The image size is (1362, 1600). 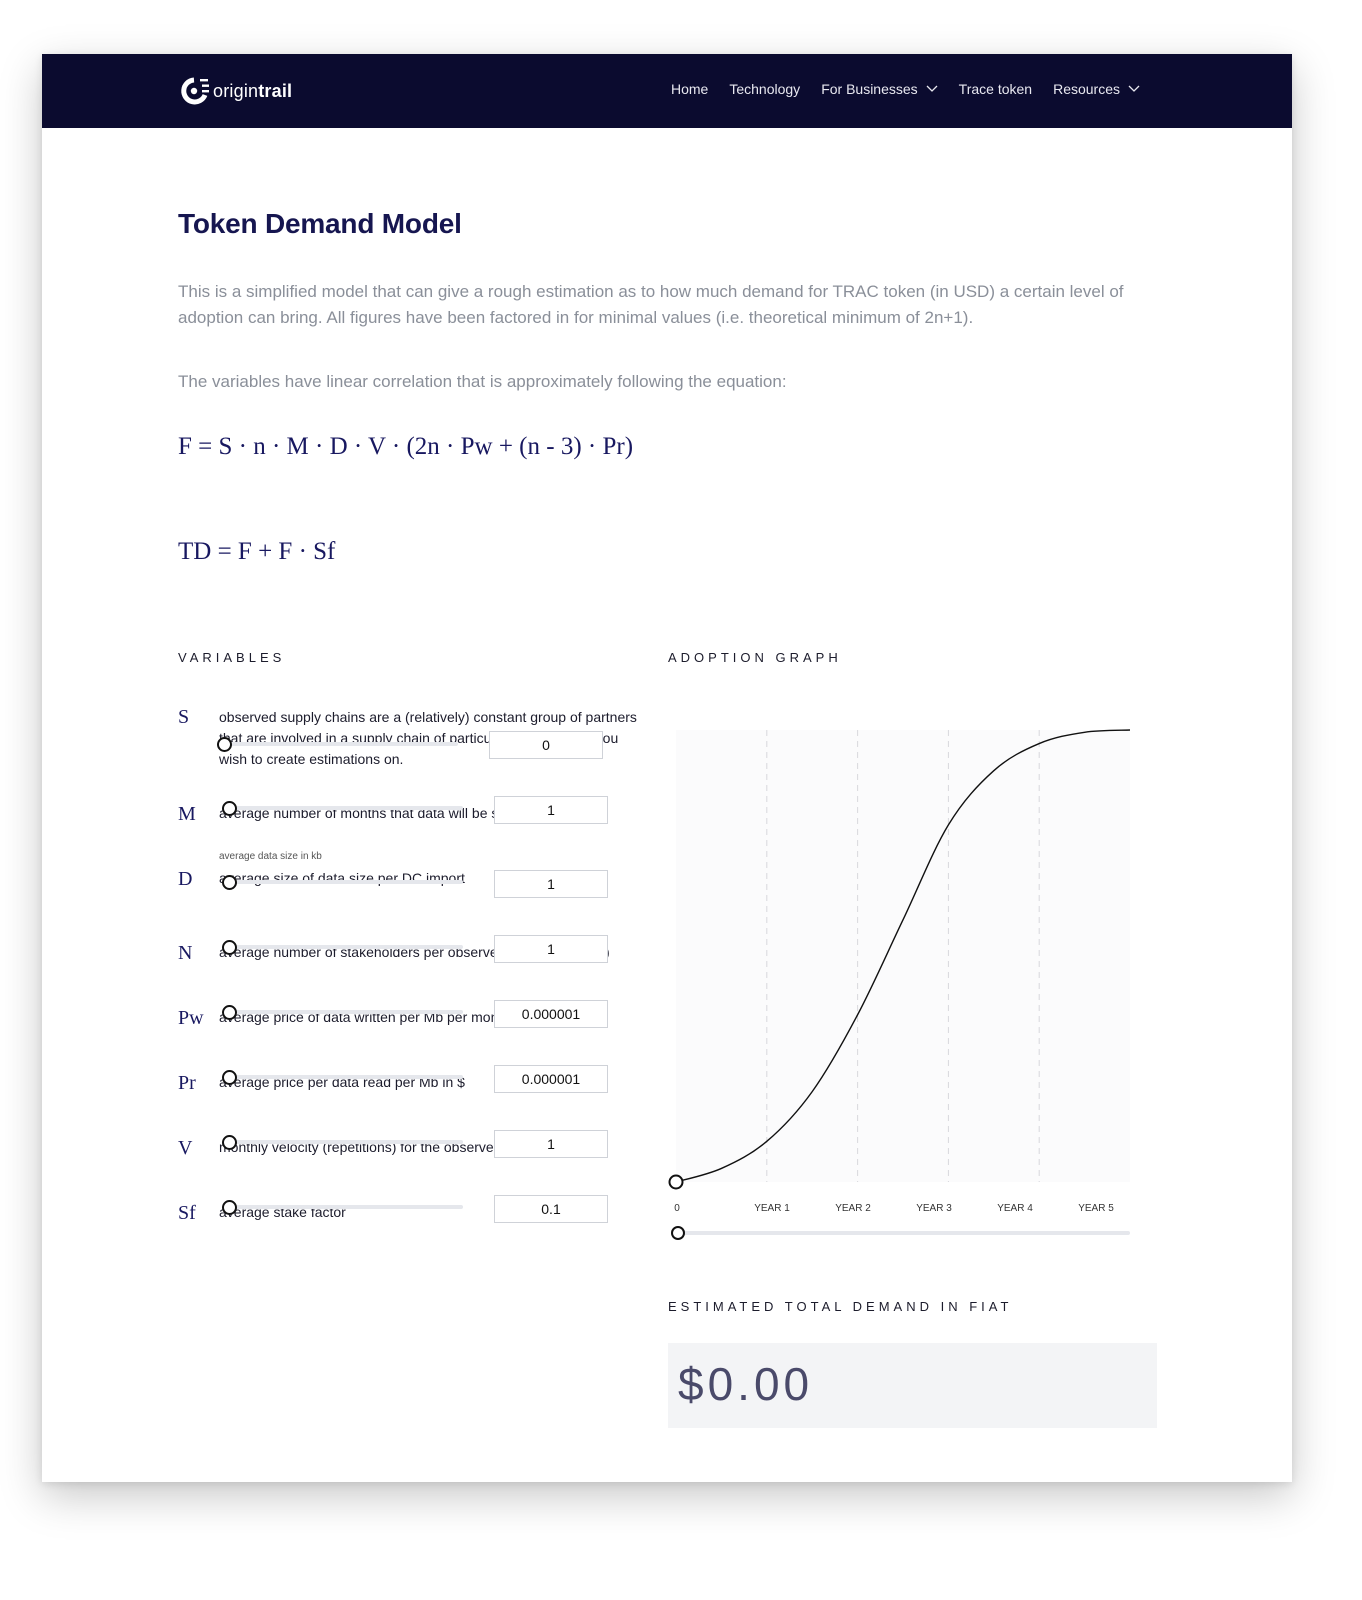 I want to click on slider-track-pw, so click(x=342, y=1012).